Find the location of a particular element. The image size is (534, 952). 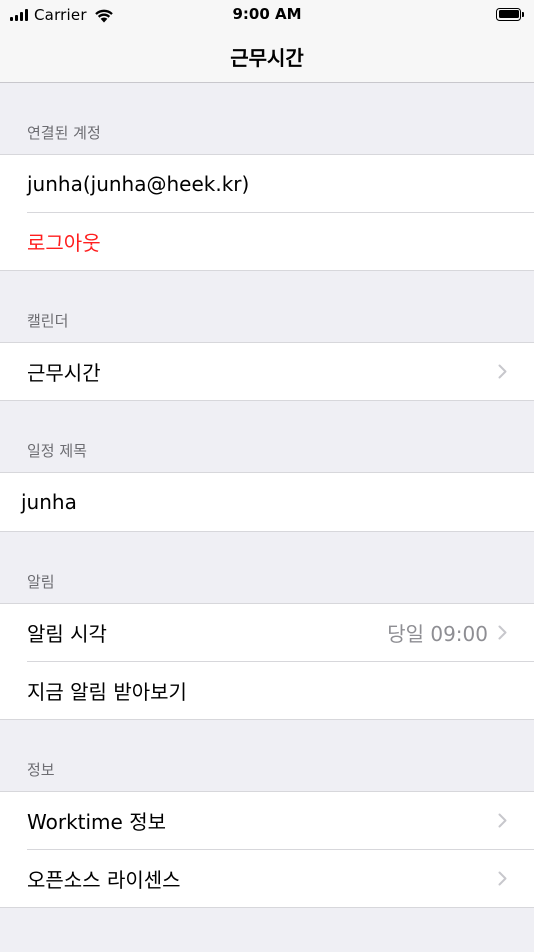

section-header-alarm: 알림 is located at coordinates (41, 582).